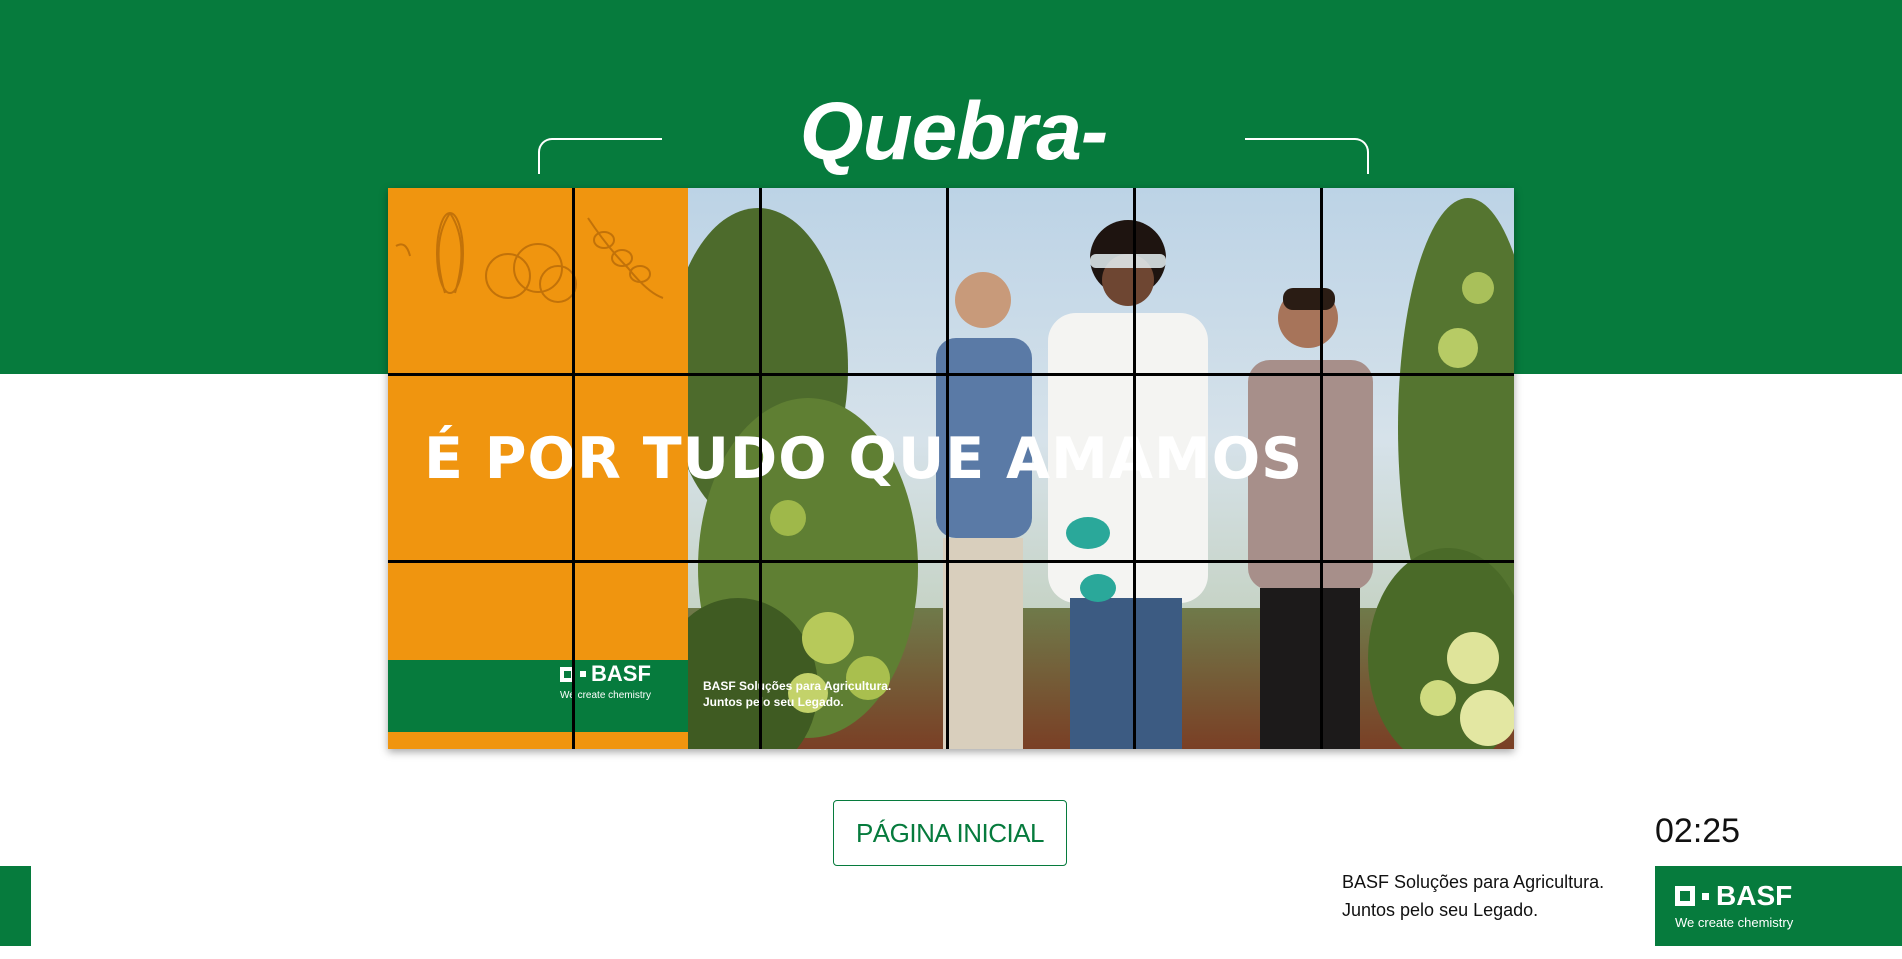 This screenshot has height=959, width=1902. I want to click on footer-basf-logo: BASF We create chemistry, so click(1778, 906).